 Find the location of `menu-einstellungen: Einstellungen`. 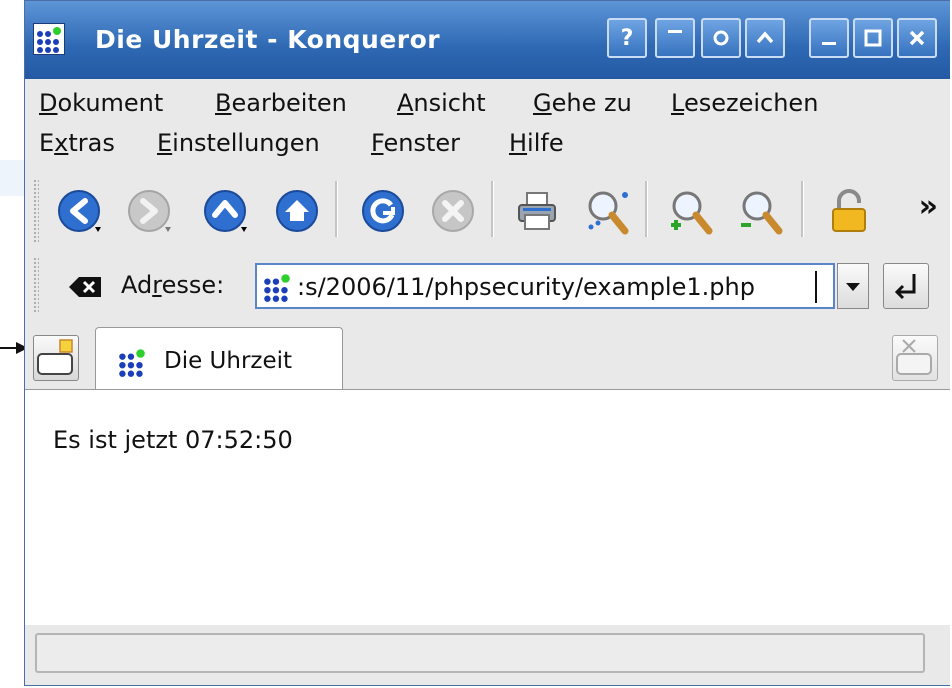

menu-einstellungen: Einstellungen is located at coordinates (238, 143).